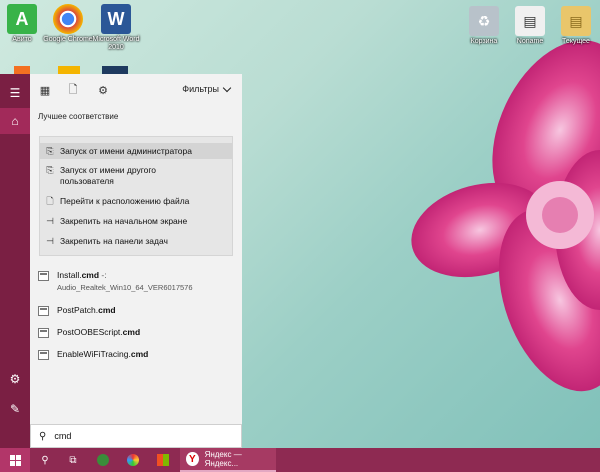 The width and height of the screenshot is (600, 472). Describe the element at coordinates (192, 459) in the screenshot. I see `yandex-icon: Y` at that location.